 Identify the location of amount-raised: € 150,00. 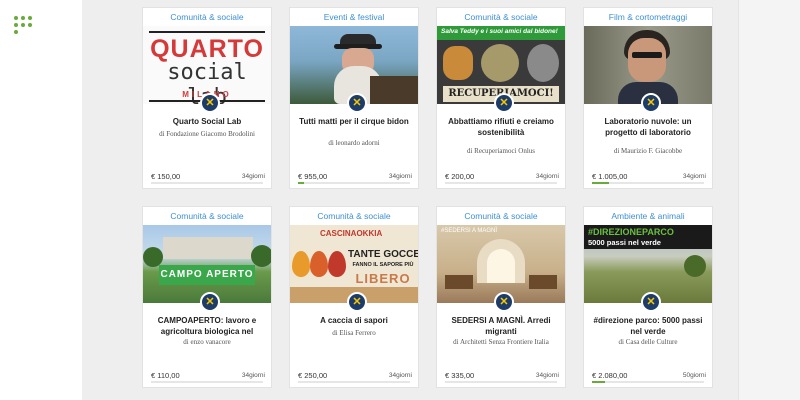
(166, 176).